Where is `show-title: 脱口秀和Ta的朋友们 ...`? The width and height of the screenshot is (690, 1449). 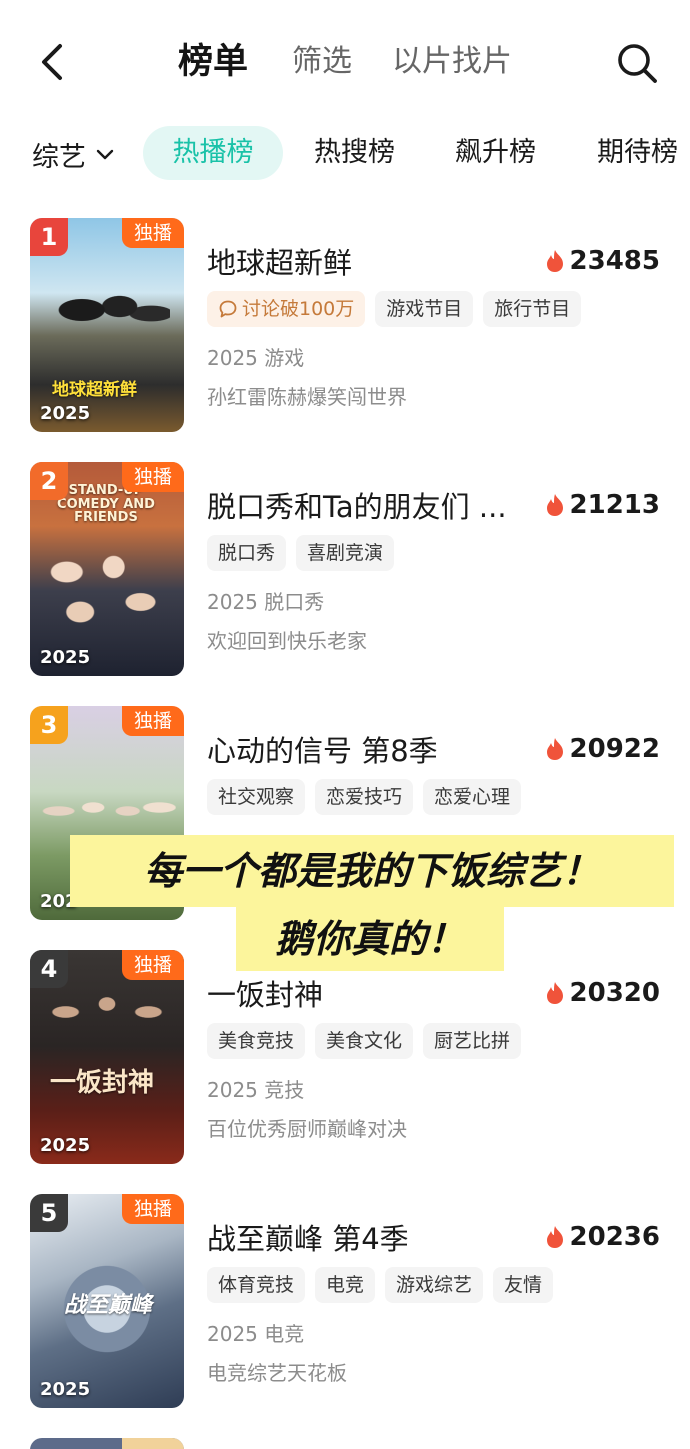 show-title: 脱口秀和Ta的朋友们 ... is located at coordinates (372, 505).